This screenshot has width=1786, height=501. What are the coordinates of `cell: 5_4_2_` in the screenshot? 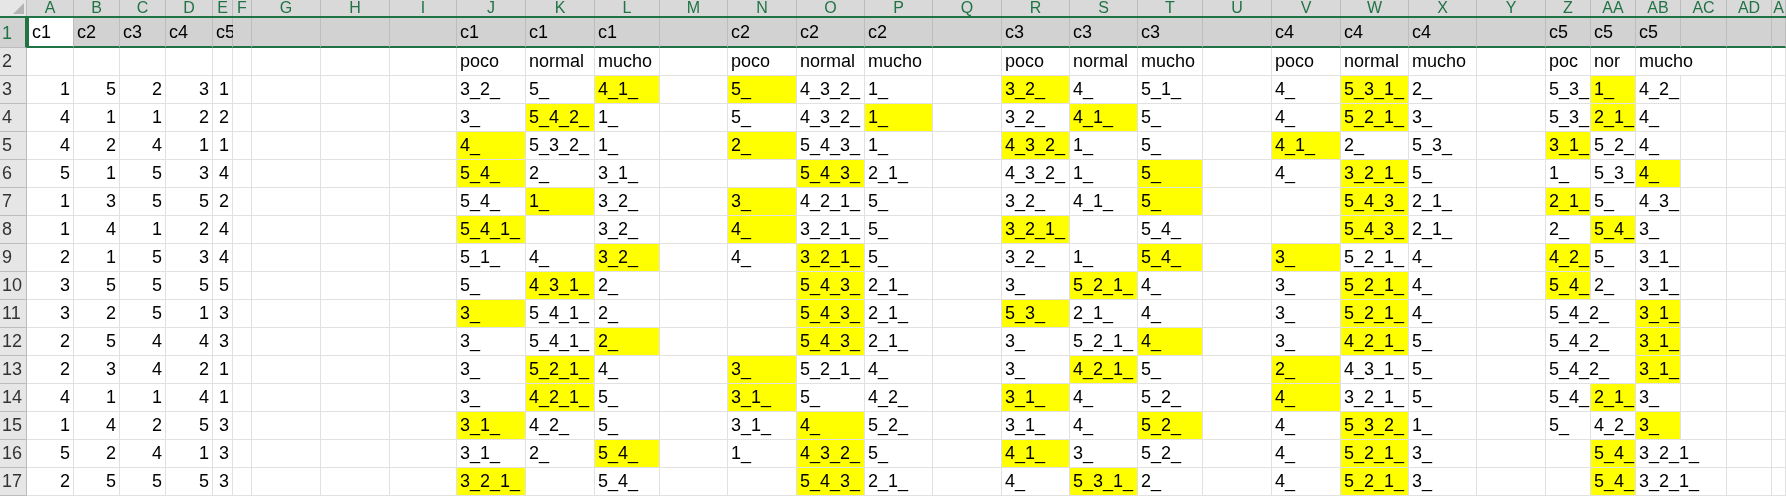 It's located at (1591, 314).